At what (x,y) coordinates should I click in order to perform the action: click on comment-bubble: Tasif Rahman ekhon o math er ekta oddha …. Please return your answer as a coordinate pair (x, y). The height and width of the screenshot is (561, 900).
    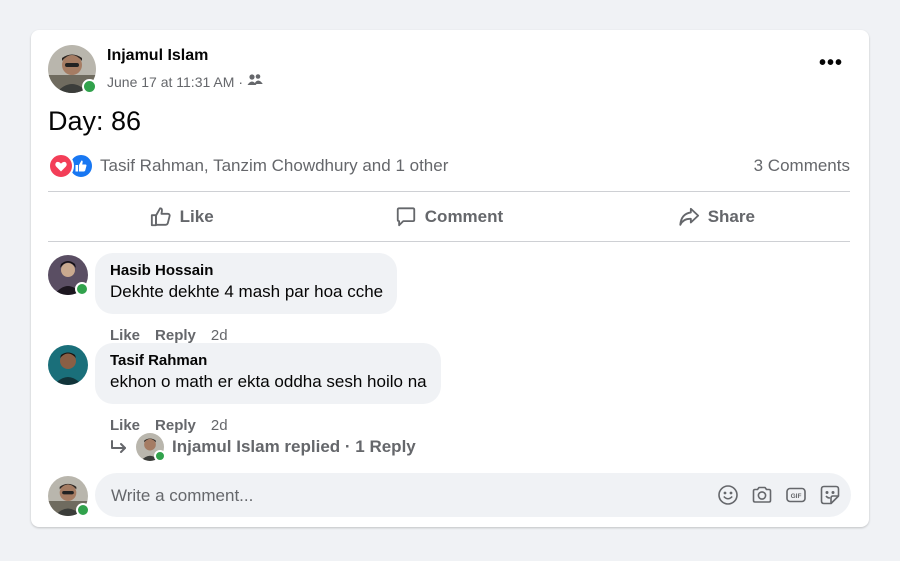
    Looking at the image, I should click on (268, 373).